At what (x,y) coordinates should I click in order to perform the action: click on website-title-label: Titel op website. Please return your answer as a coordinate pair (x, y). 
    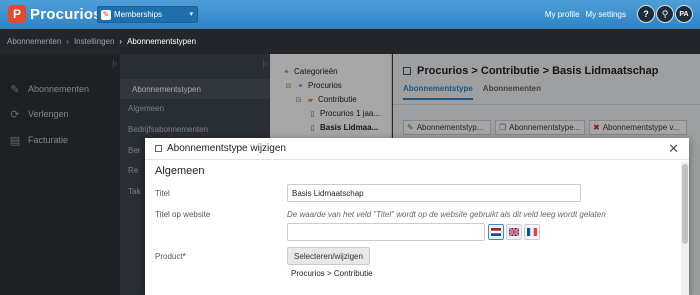
    Looking at the image, I should click on (183, 214).